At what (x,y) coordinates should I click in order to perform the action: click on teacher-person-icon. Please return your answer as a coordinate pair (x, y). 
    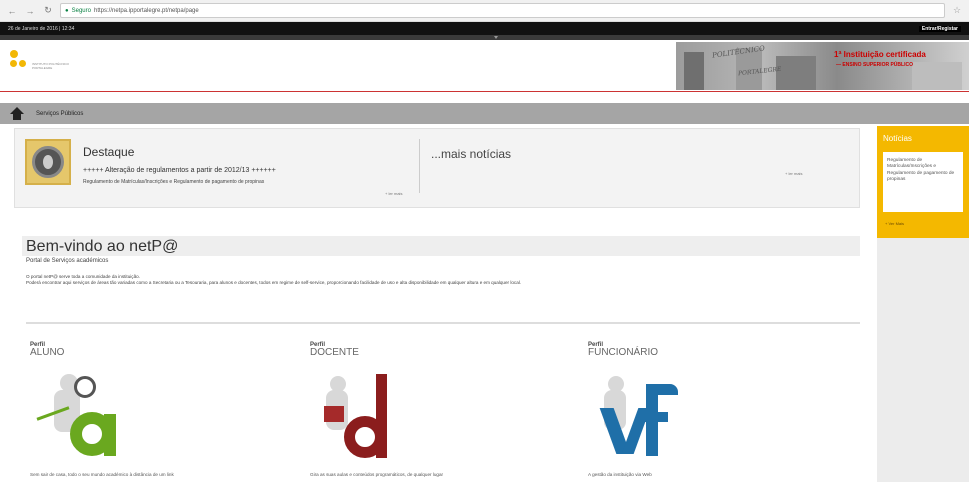
    Looking at the image, I should click on (366, 418).